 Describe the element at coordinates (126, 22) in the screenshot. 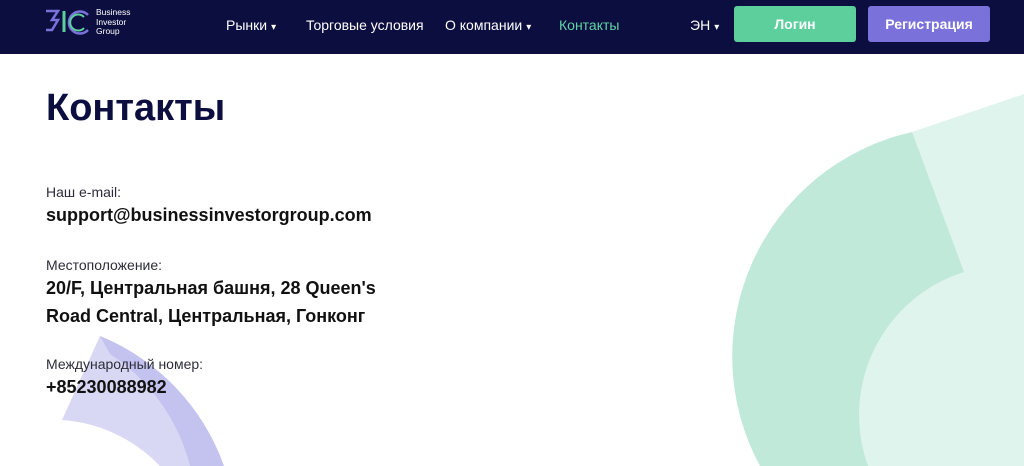

I see `brand-name: Business Investor Group` at that location.